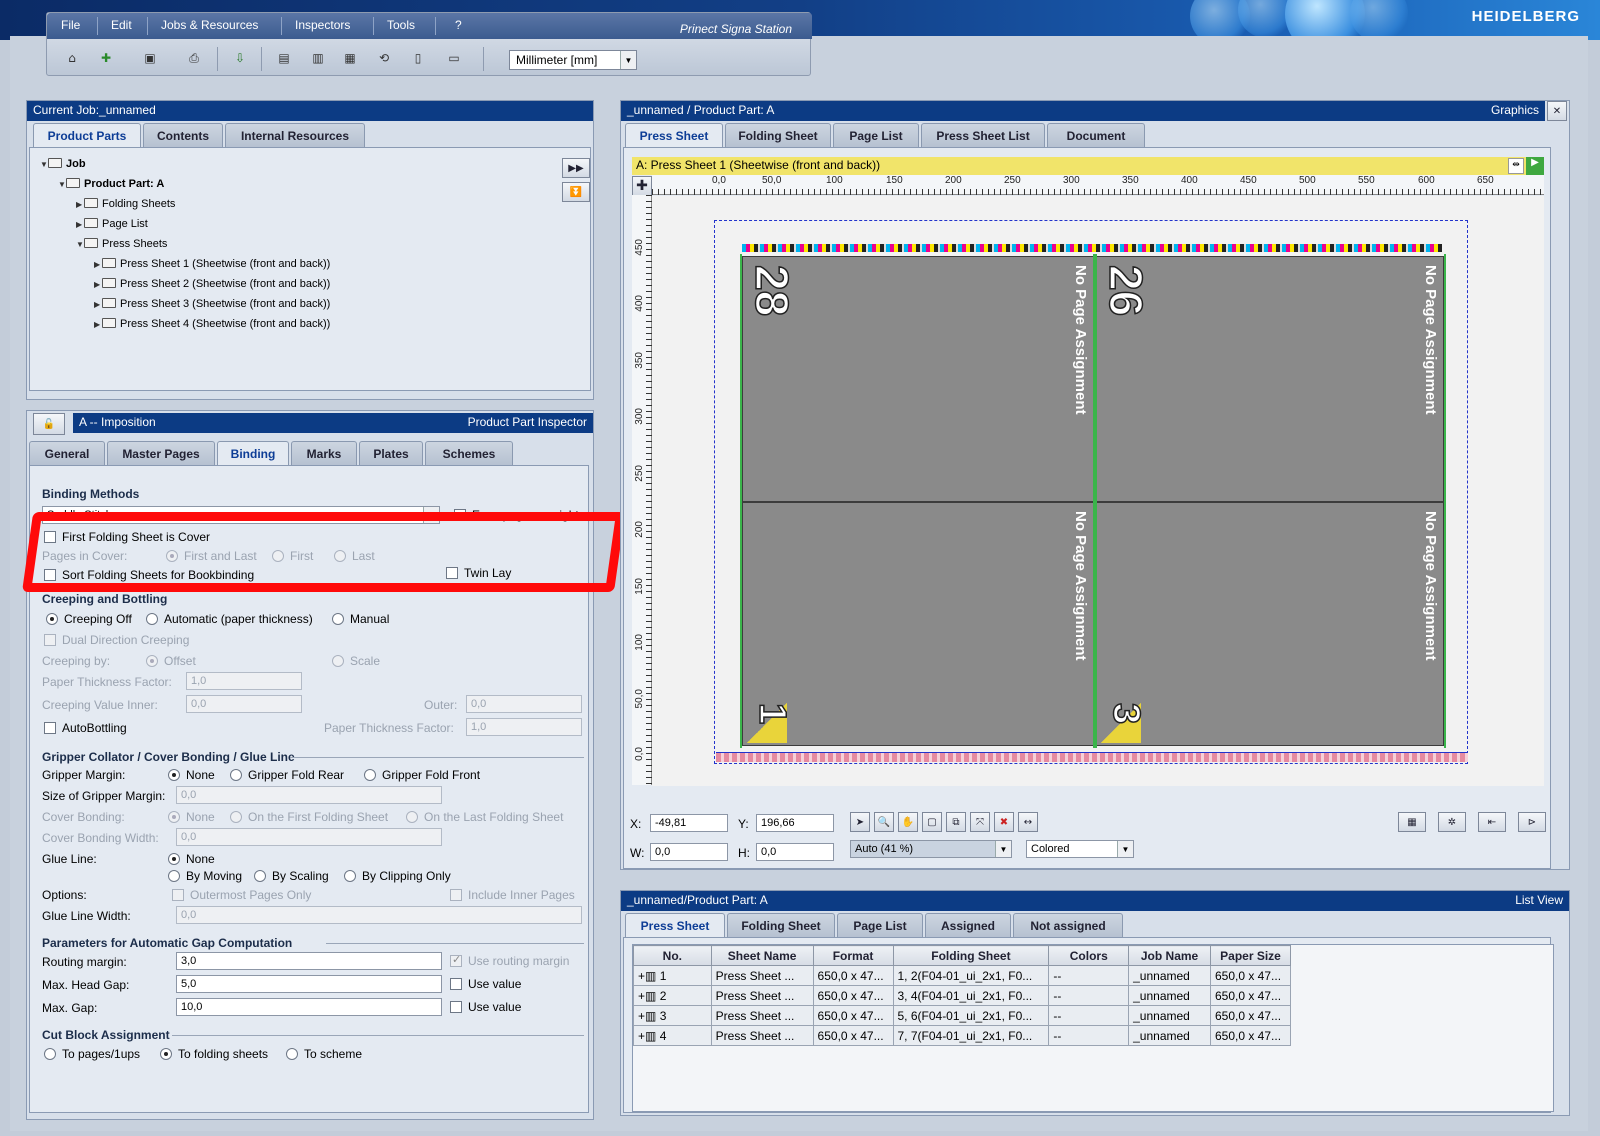 Image resolution: width=1600 pixels, height=1136 pixels. I want to click on creeping-manual-radio, so click(338, 619).